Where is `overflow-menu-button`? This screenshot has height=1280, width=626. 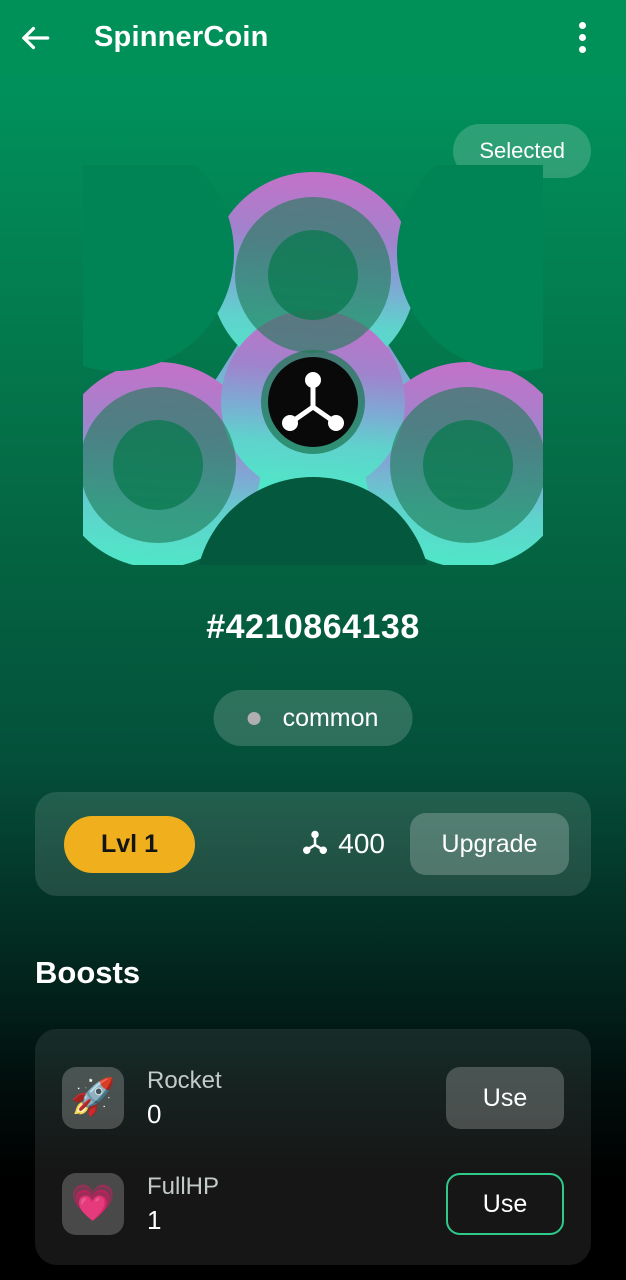 overflow-menu-button is located at coordinates (582, 37).